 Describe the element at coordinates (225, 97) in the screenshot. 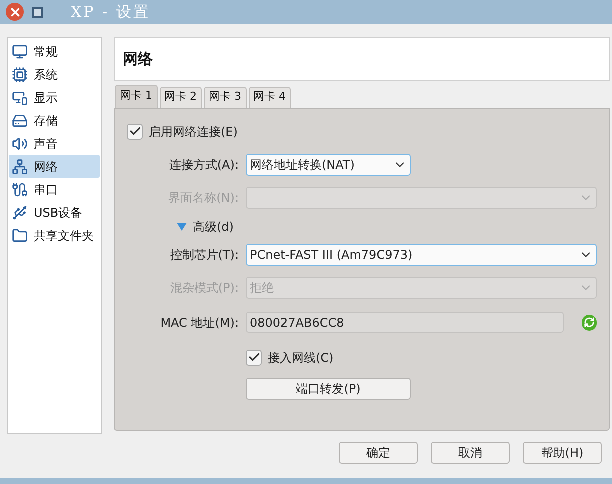

I see `tab: 网卡 3` at that location.